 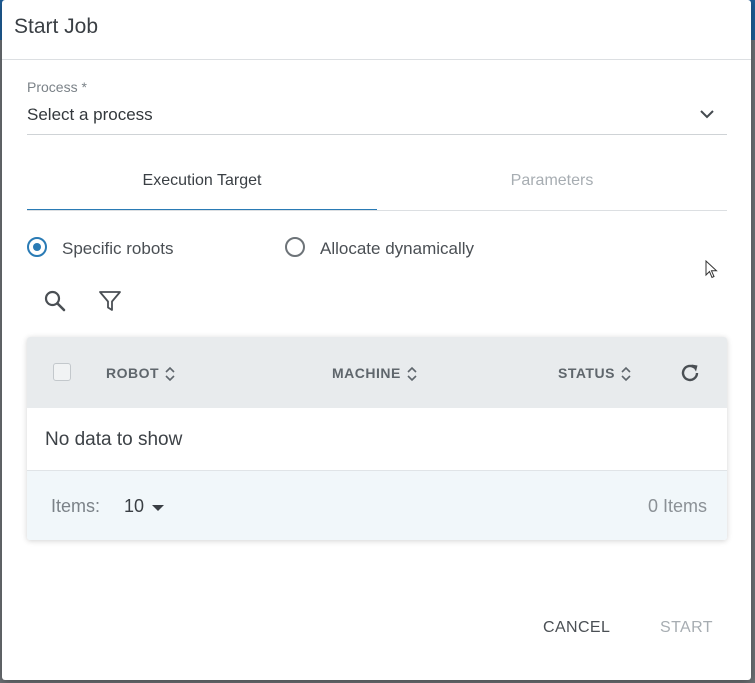 What do you see at coordinates (76, 506) in the screenshot?
I see `items-per-page-label: Items:` at bounding box center [76, 506].